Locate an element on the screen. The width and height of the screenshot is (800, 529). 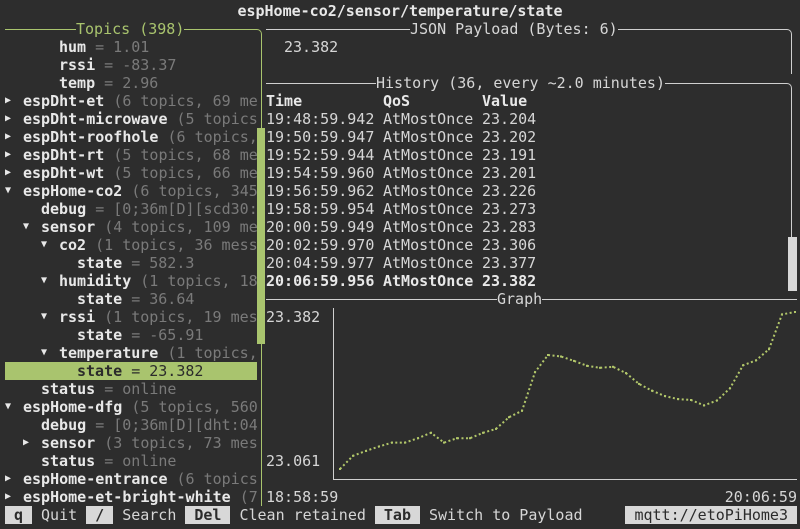
topic-folder-row: ▶ espDht-et (6 topics, 69 me is located at coordinates (131, 101).